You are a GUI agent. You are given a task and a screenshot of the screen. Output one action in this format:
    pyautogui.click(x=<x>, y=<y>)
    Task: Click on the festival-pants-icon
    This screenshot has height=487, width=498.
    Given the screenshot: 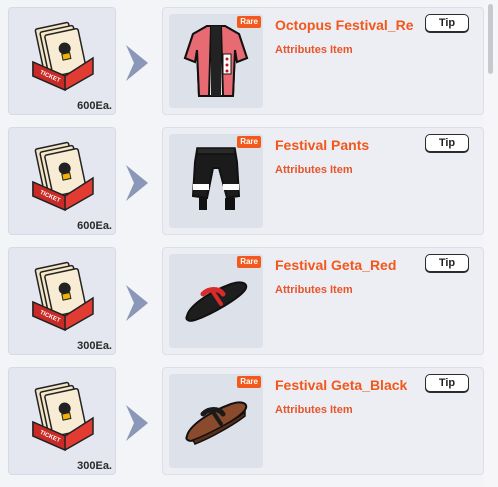 What is the action you would take?
    pyautogui.click(x=216, y=178)
    